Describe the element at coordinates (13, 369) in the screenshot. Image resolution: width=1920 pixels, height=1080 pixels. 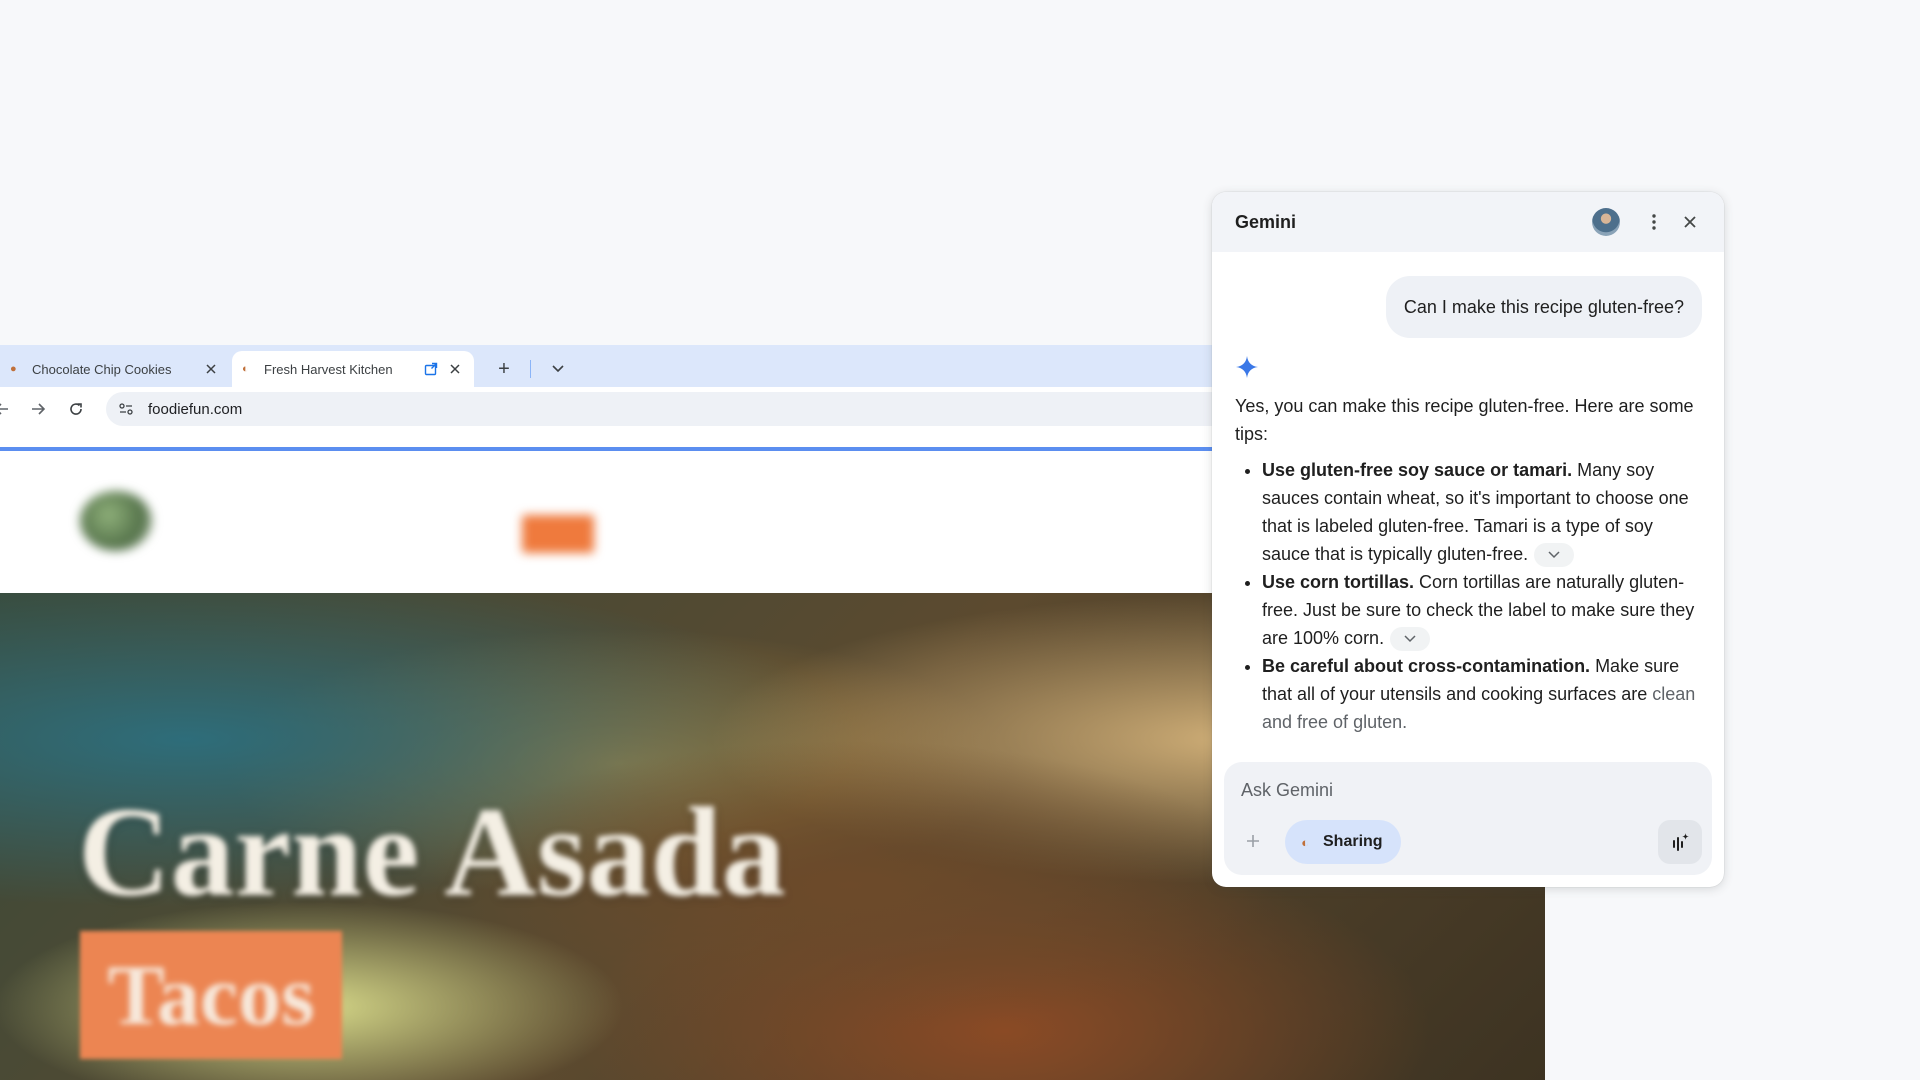
I see `cookie-favicon-icon: ●` at that location.